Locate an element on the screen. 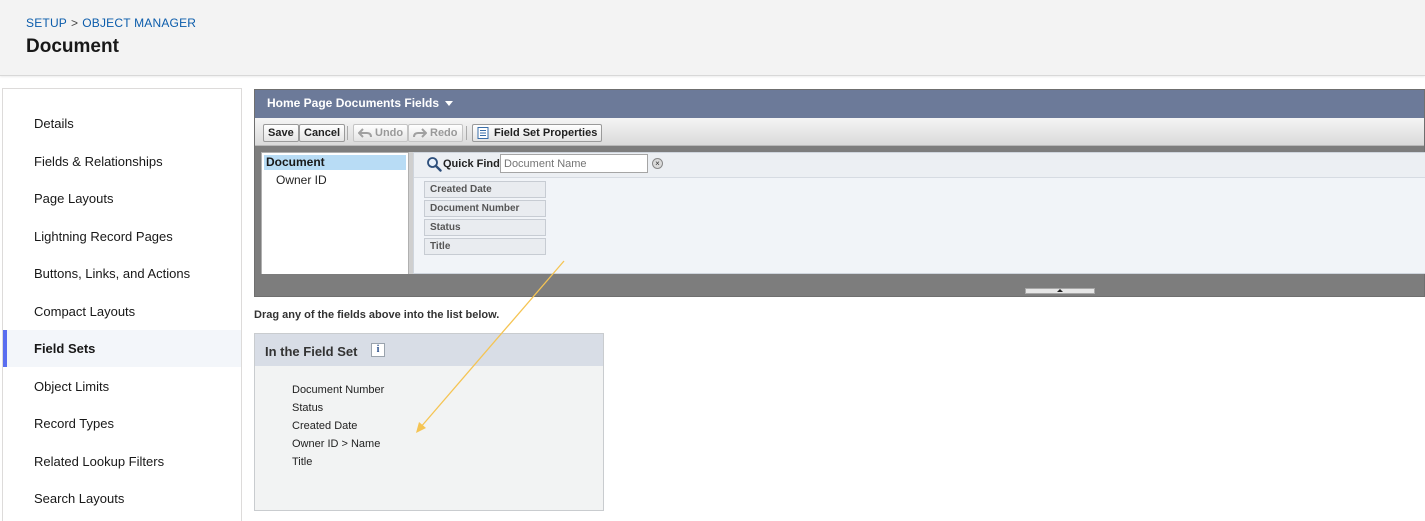 The height and width of the screenshot is (521, 1425). sidebar-item-lightning-record-pages: Lightning Record Pages is located at coordinates (122, 236).